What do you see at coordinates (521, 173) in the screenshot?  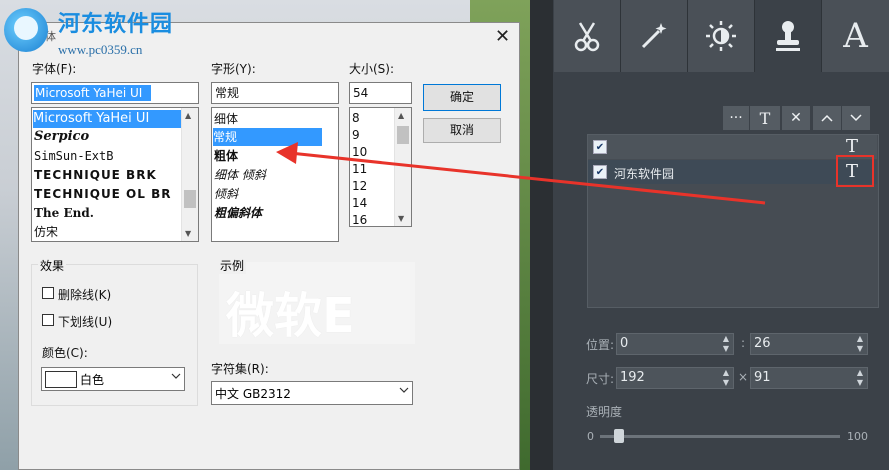 I see `annotation-arrow` at bounding box center [521, 173].